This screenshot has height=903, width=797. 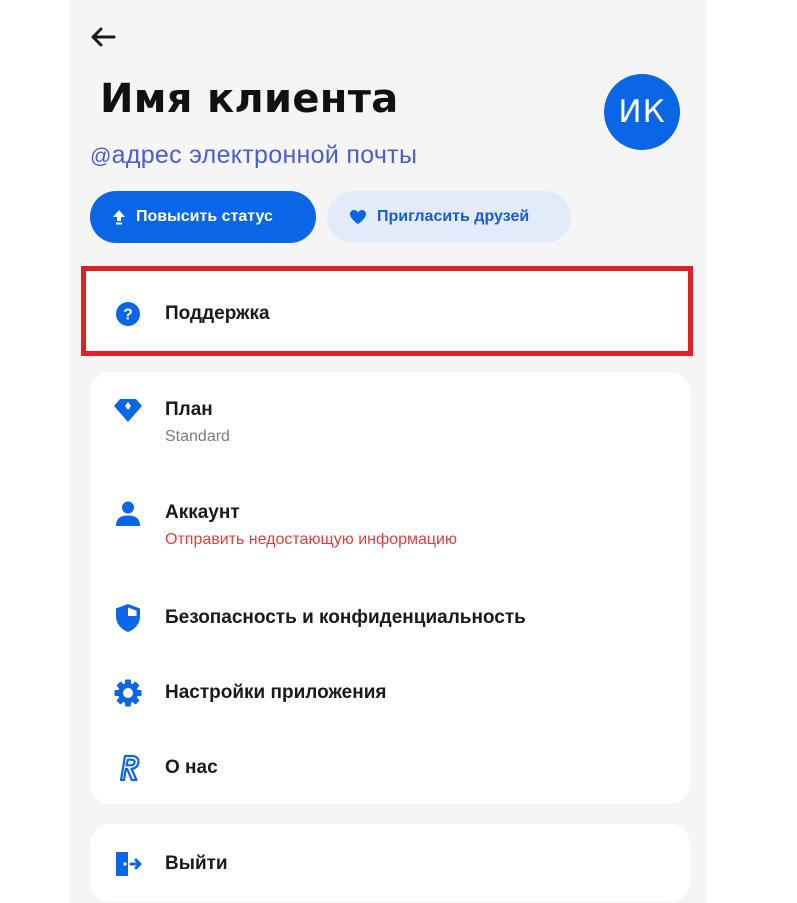 I want to click on menu-item-security: Безопасность и конфиденциальность, so click(x=319, y=618).